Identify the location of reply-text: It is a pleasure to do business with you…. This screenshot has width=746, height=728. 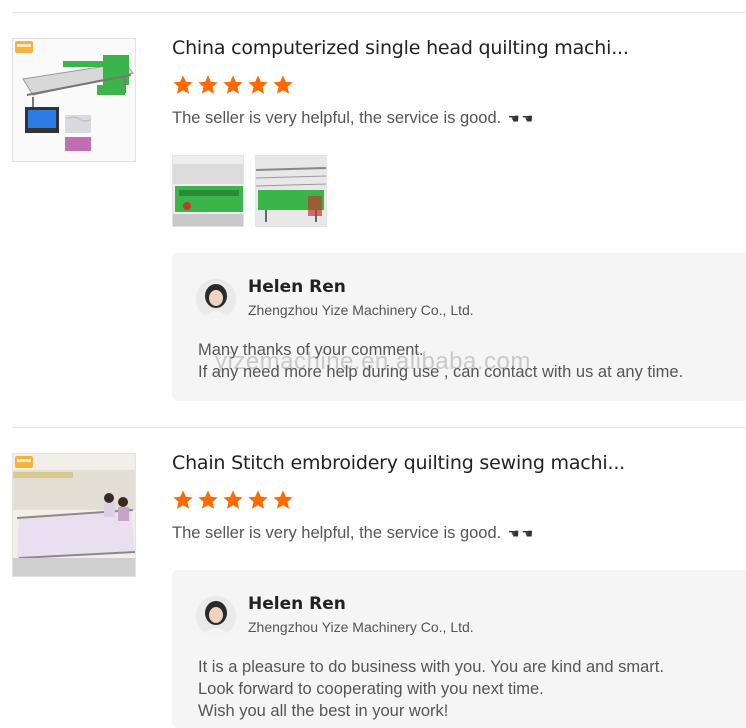
(431, 689).